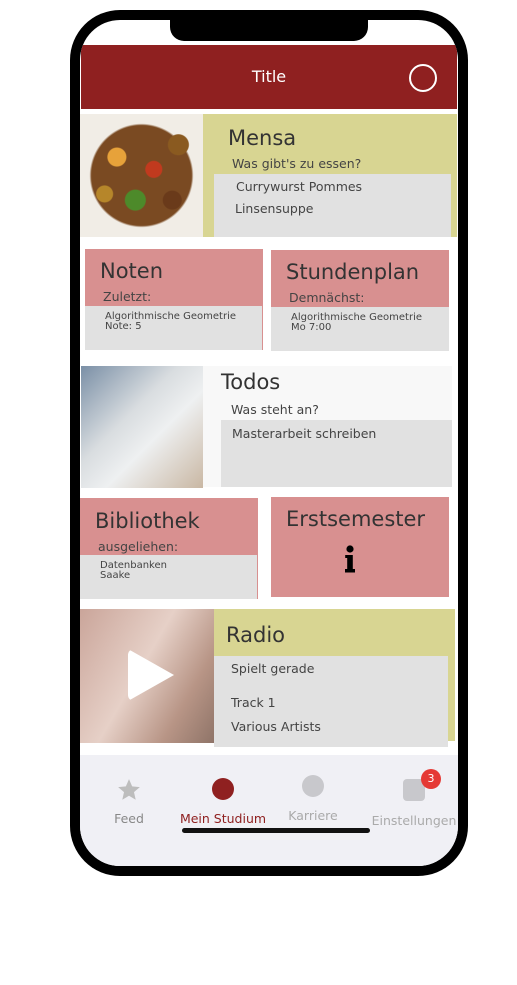 This screenshot has width=517, height=985. I want to click on home-indicator, so click(276, 830).